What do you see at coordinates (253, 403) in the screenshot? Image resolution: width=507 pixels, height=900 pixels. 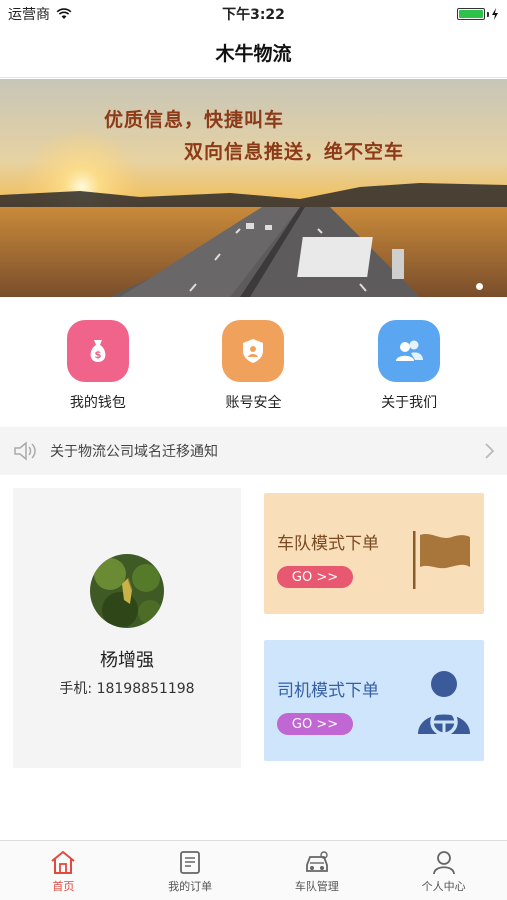 I see `account-security-label: 账号安全` at bounding box center [253, 403].